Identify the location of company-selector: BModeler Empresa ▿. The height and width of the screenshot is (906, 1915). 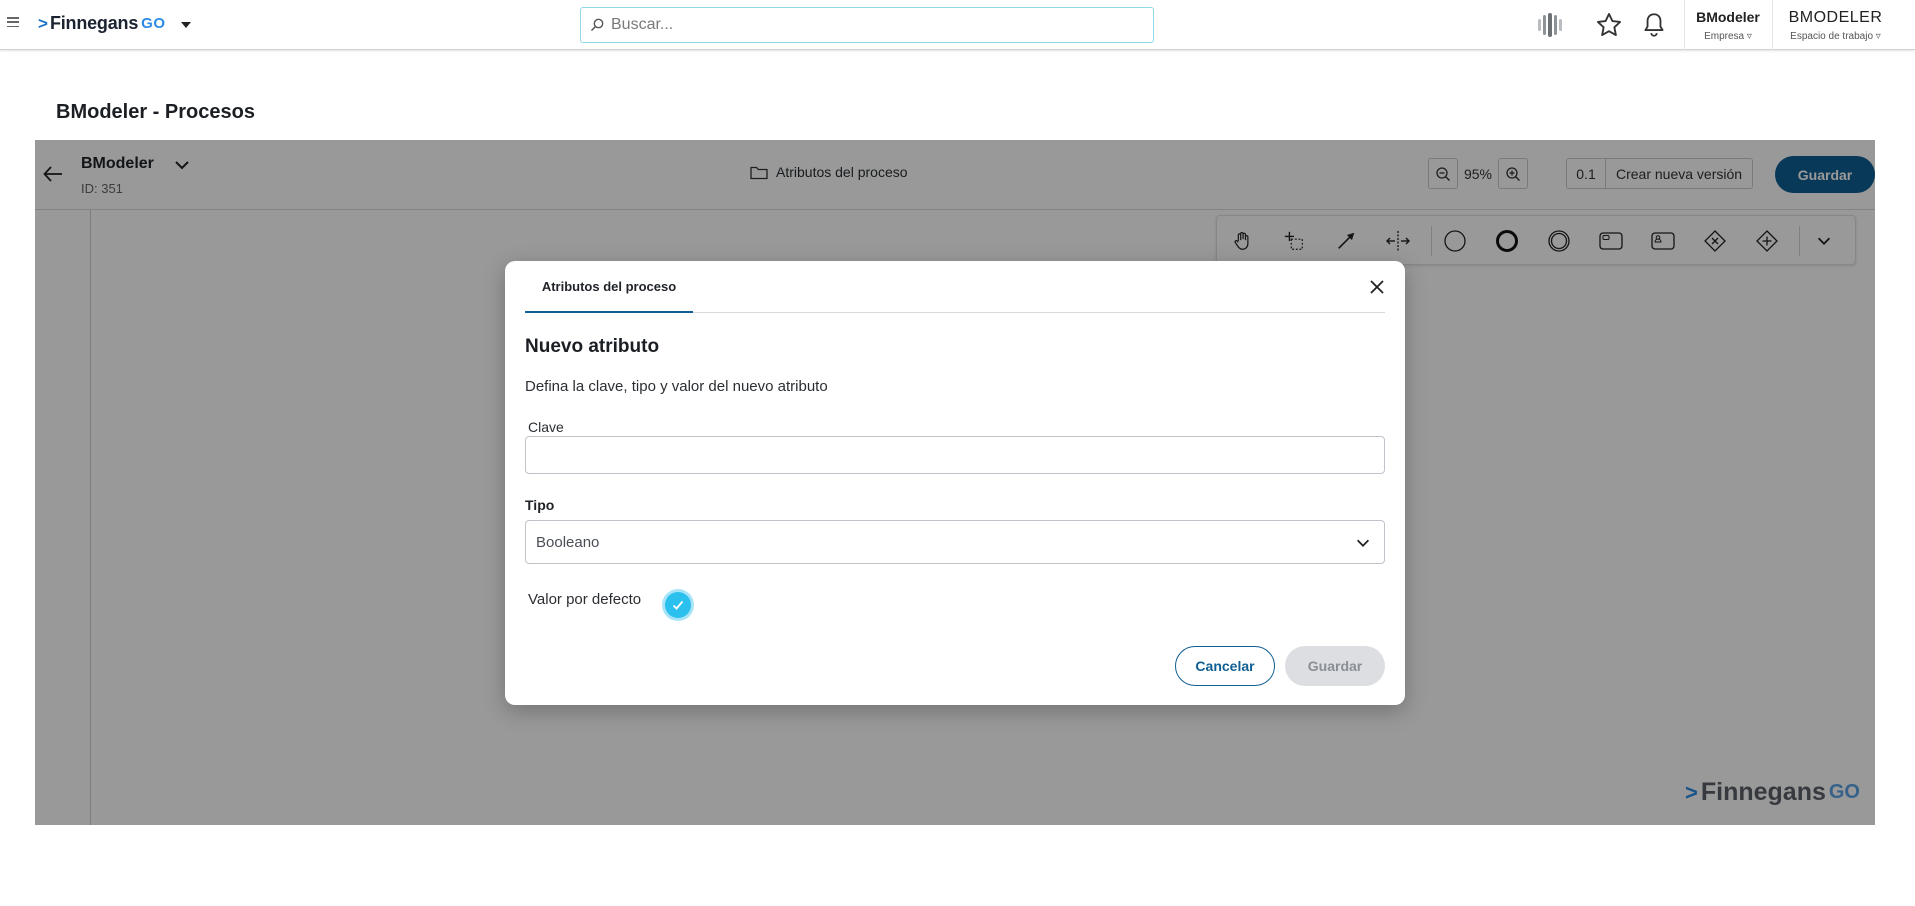
(1728, 25).